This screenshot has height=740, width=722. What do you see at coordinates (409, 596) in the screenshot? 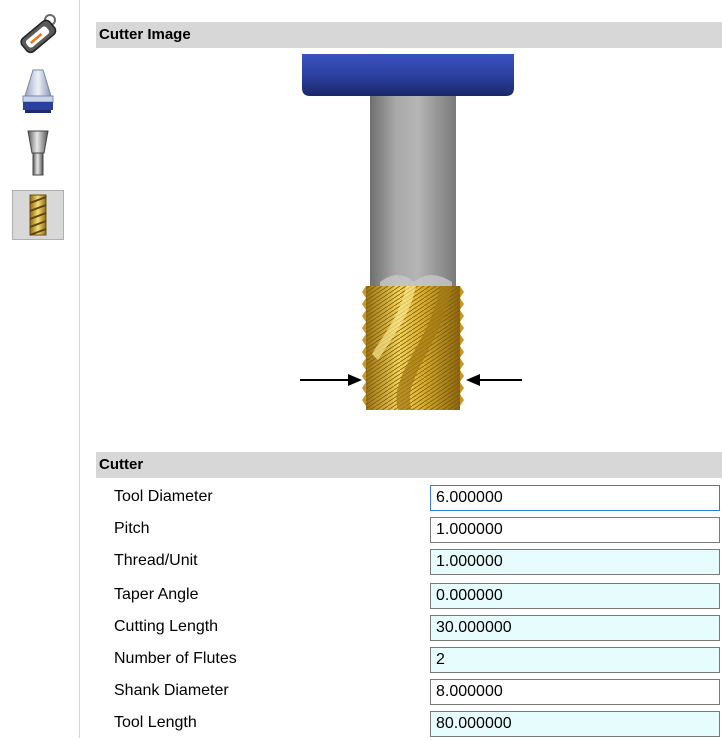
I see `param-row-taper-angle: Taper Angle` at bounding box center [409, 596].